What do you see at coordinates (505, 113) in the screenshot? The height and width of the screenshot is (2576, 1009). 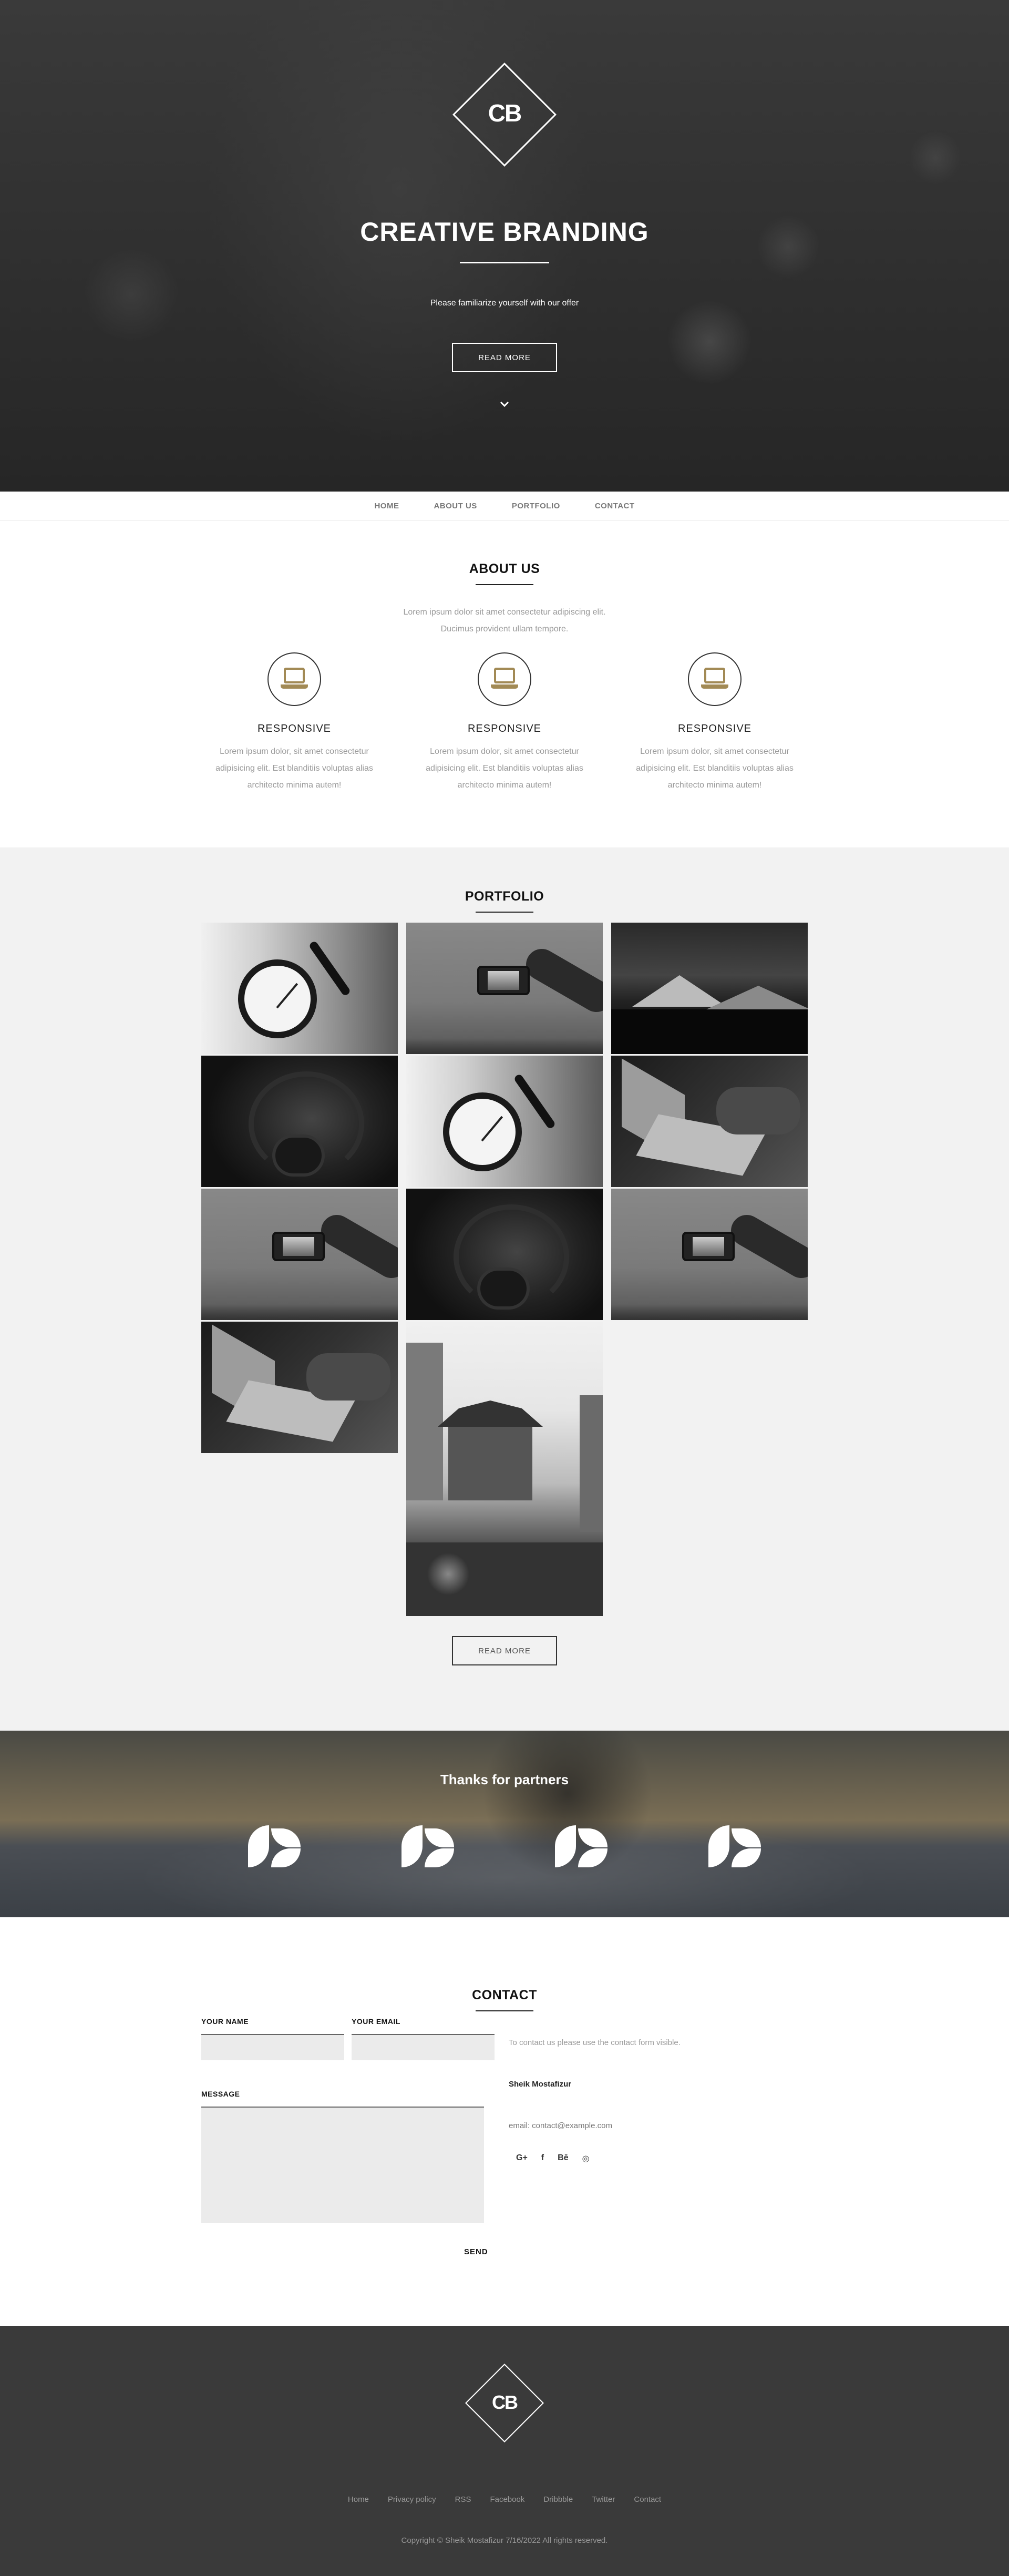 I see `hero-logo: CB` at bounding box center [505, 113].